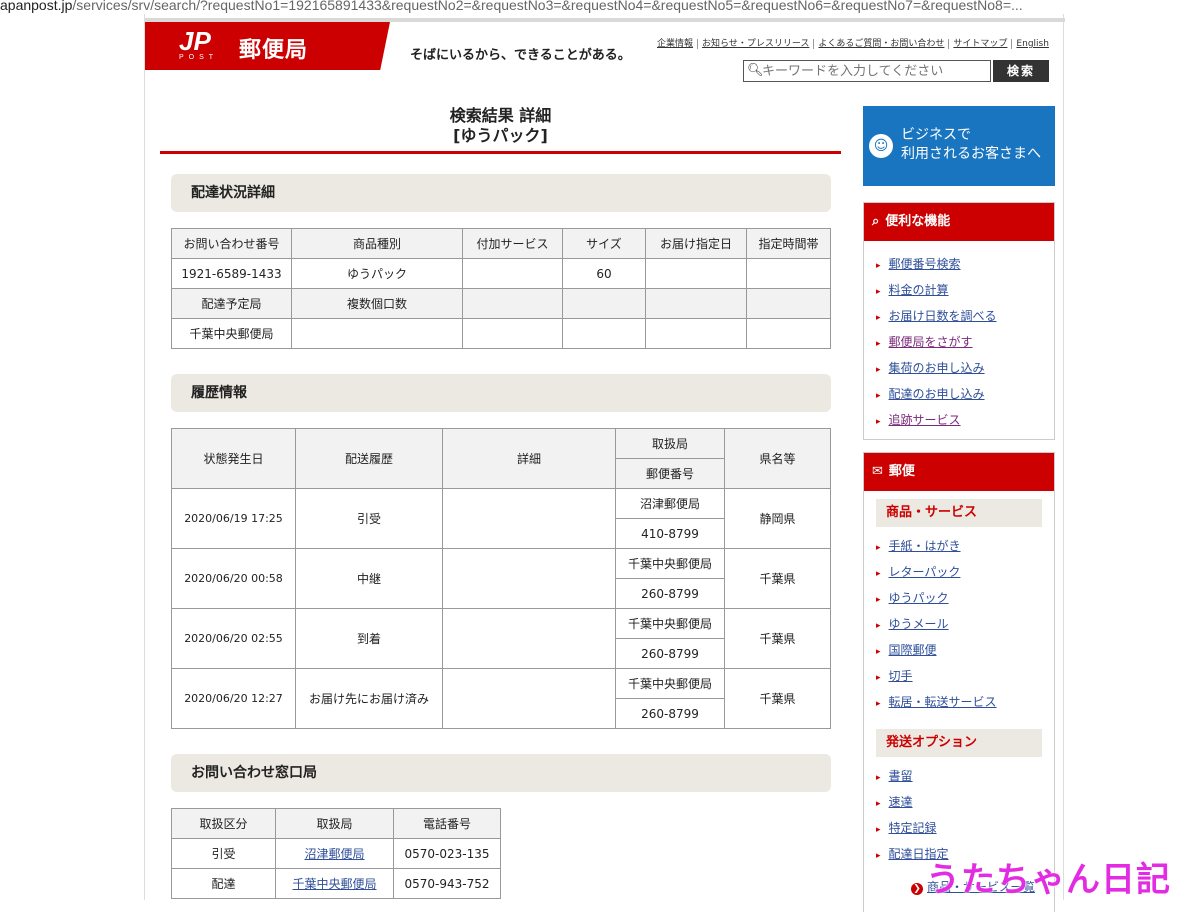 The width and height of the screenshot is (1200, 912). Describe the element at coordinates (501, 393) in the screenshot. I see `section-history: 履歴情報` at that location.